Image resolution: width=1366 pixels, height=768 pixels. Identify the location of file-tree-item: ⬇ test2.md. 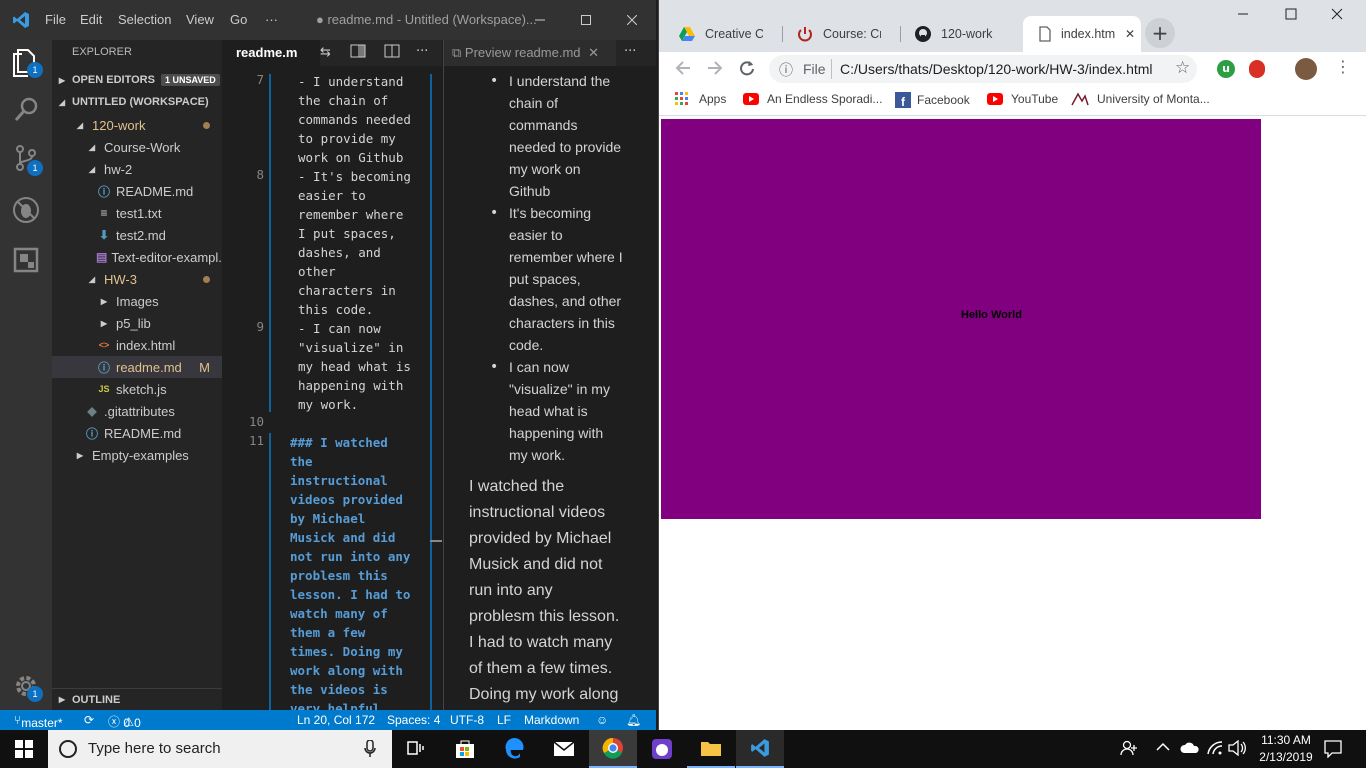
(137, 235).